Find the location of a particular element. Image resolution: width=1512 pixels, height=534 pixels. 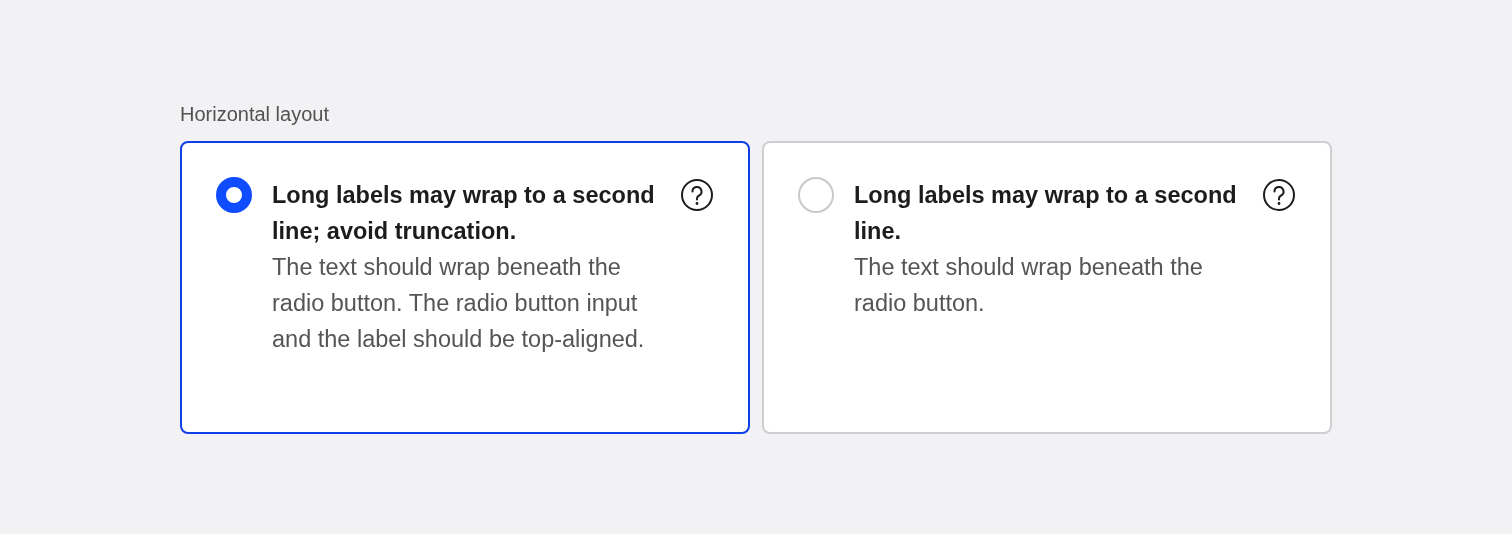

option-description: The text should wrap beneath the radio button. is located at coordinates (1029, 285).